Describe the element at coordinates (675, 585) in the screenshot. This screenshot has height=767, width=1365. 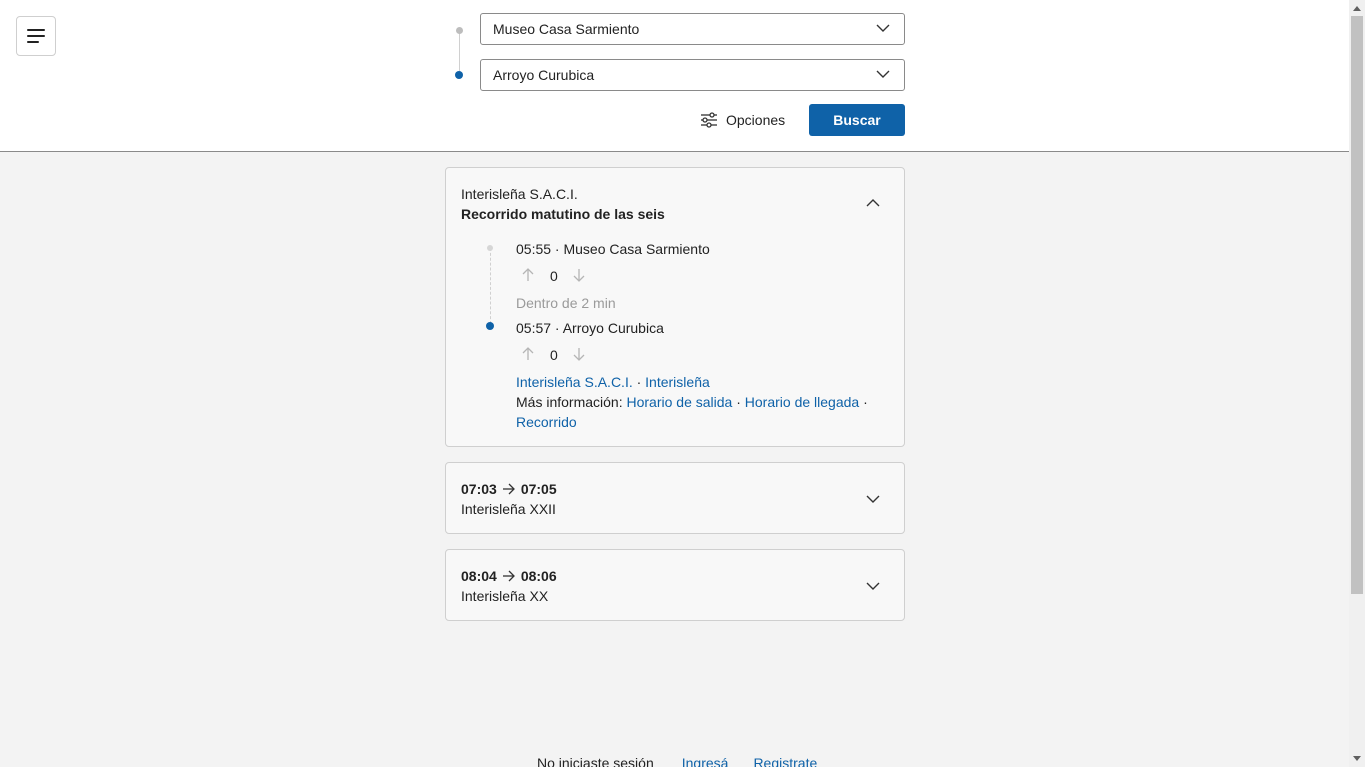
I see `result-card-collapsed: 08:04 08:06 Interisleña XX` at that location.